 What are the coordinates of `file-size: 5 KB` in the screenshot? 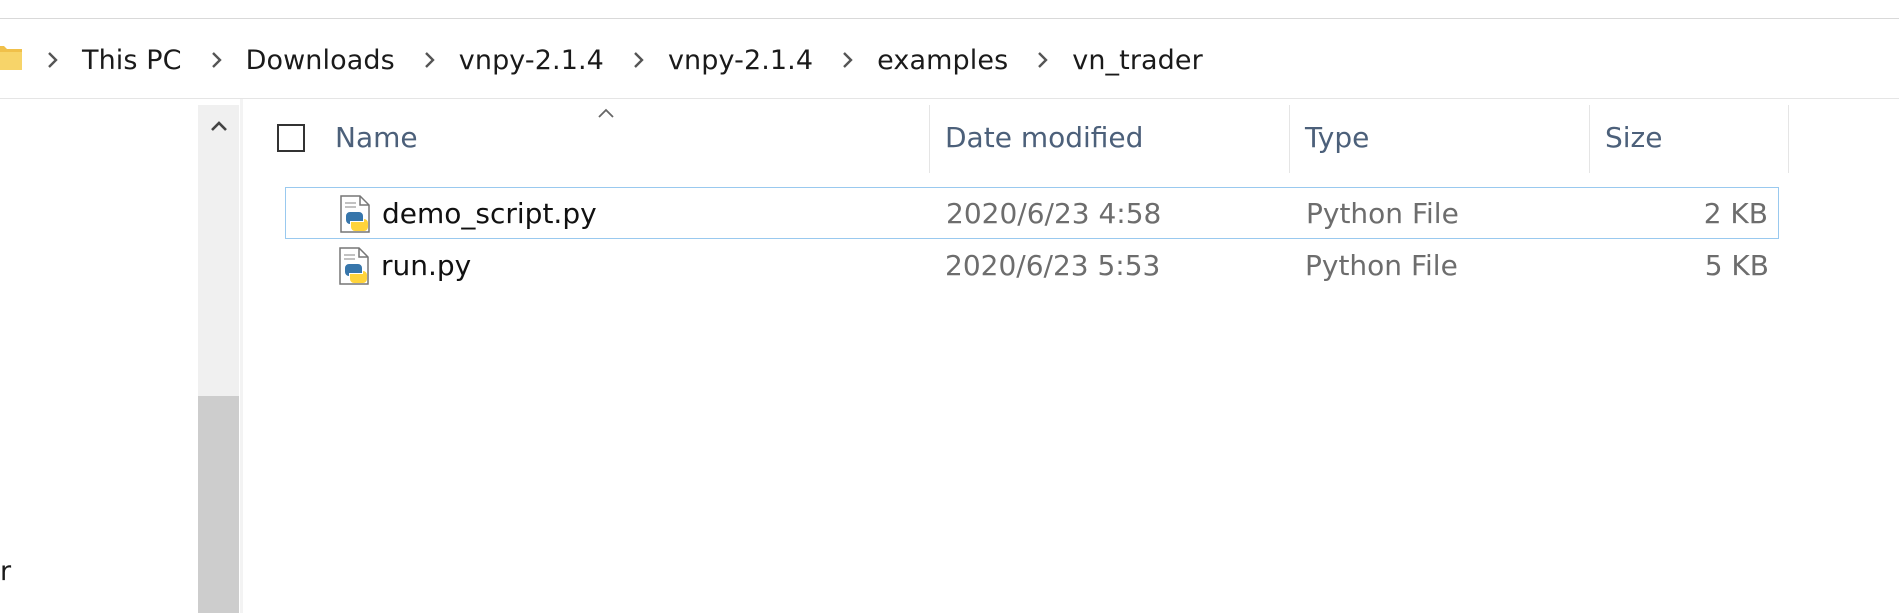 It's located at (1736, 265).